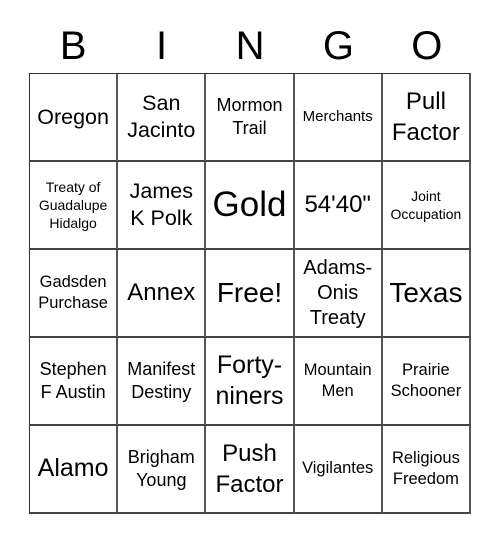  I want to click on bingo-cell: James K Polk, so click(162, 206).